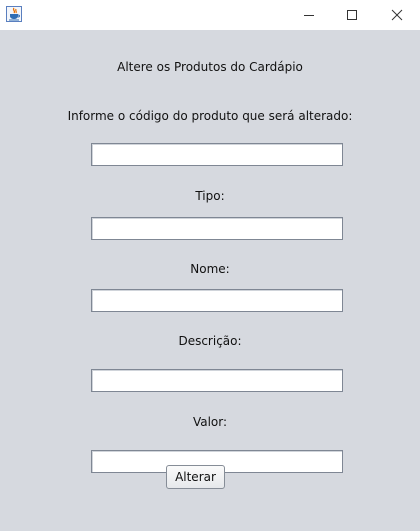 Image resolution: width=420 pixels, height=531 pixels. I want to click on close-icon, so click(397, 15).